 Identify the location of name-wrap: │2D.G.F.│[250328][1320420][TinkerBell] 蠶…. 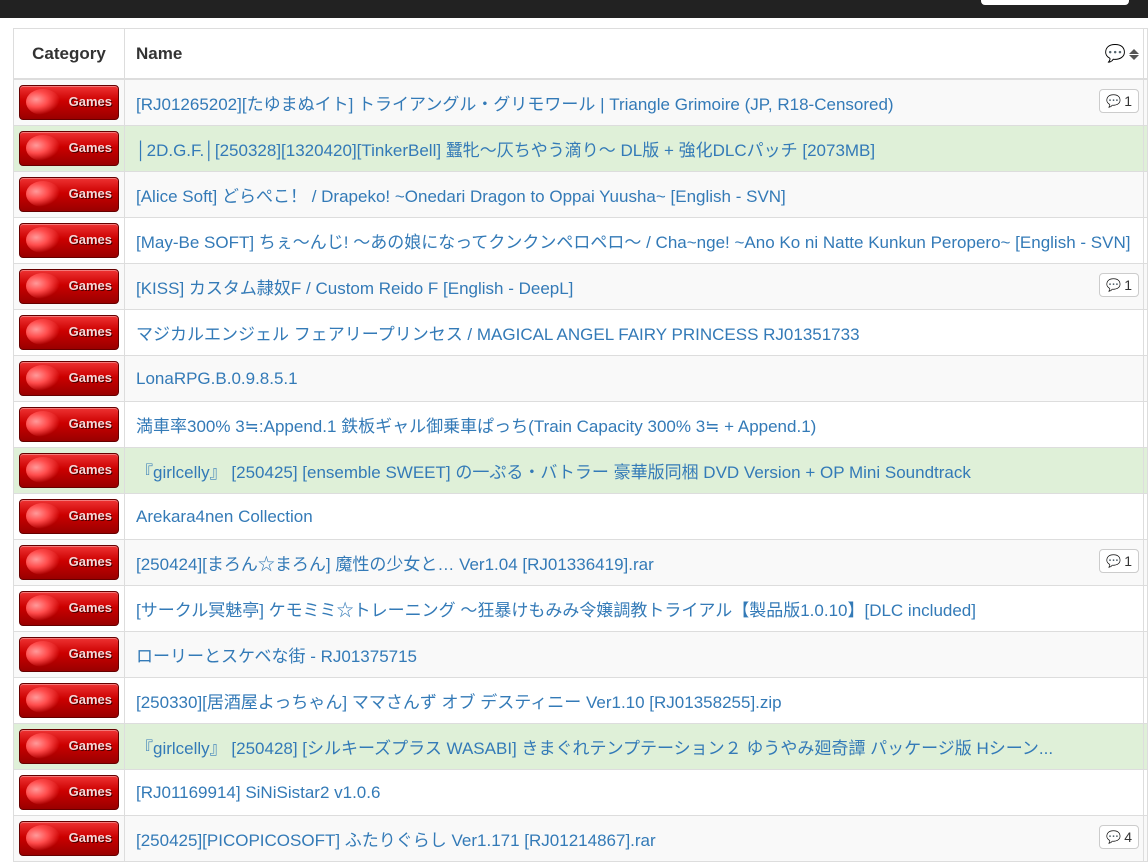
(635, 148).